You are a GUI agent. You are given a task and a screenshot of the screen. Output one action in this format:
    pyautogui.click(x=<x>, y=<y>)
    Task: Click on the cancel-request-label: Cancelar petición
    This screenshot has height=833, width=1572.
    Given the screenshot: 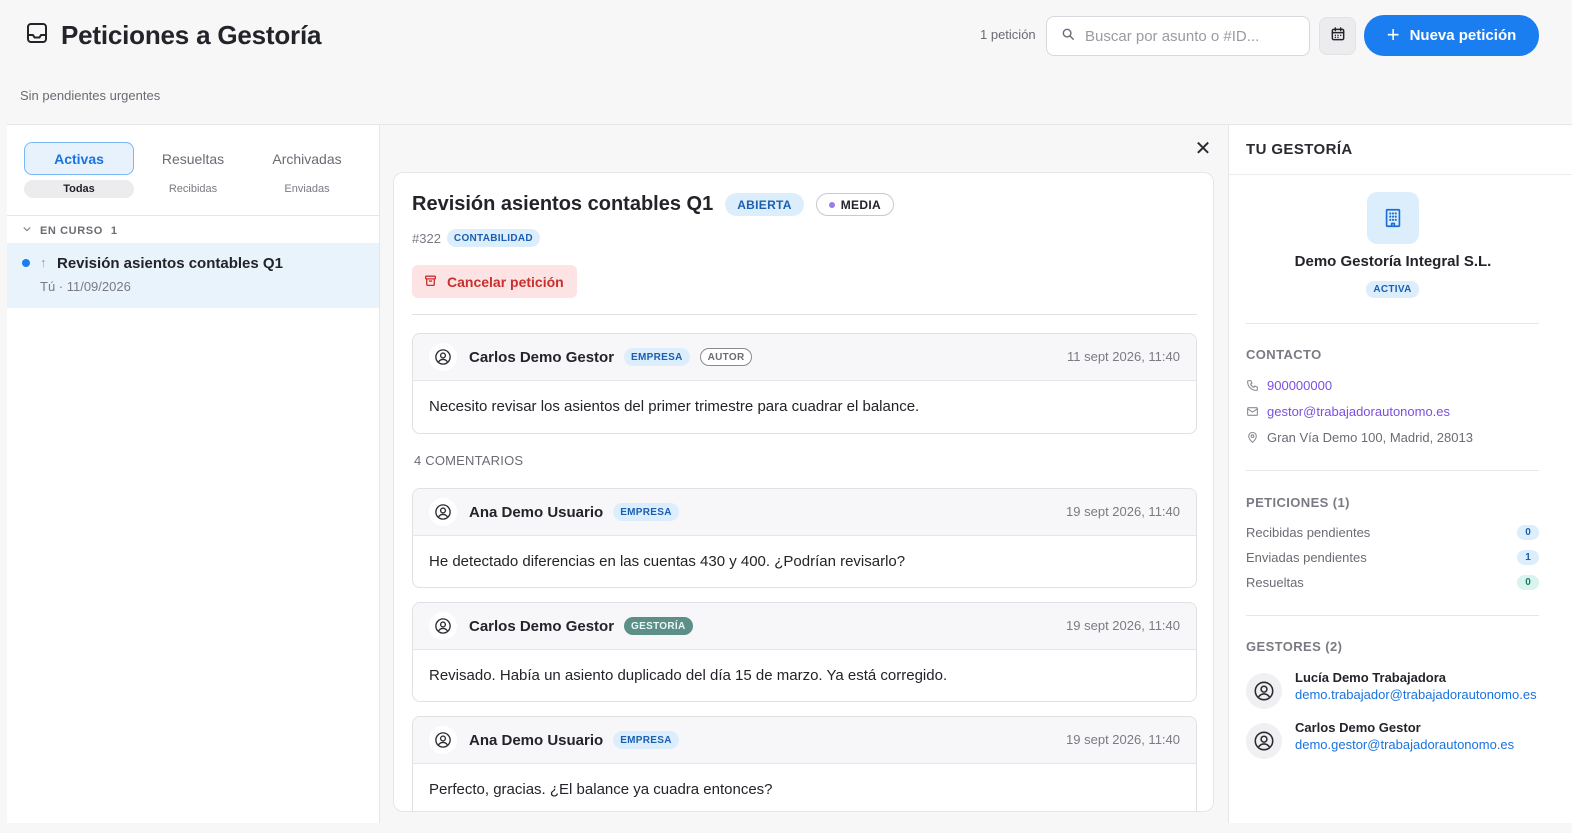 What is the action you would take?
    pyautogui.click(x=505, y=281)
    